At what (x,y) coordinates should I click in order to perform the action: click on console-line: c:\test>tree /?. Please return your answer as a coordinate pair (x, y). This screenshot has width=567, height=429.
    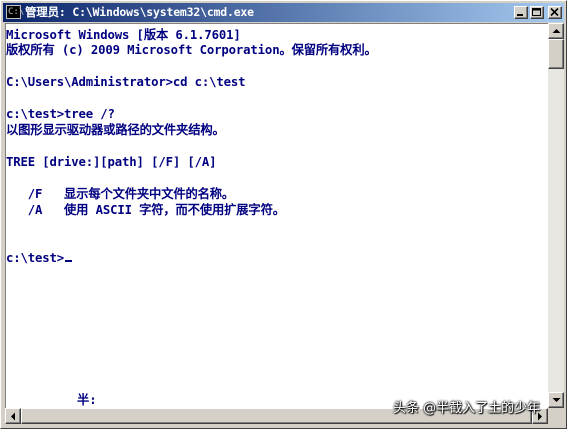
    Looking at the image, I should click on (60, 114).